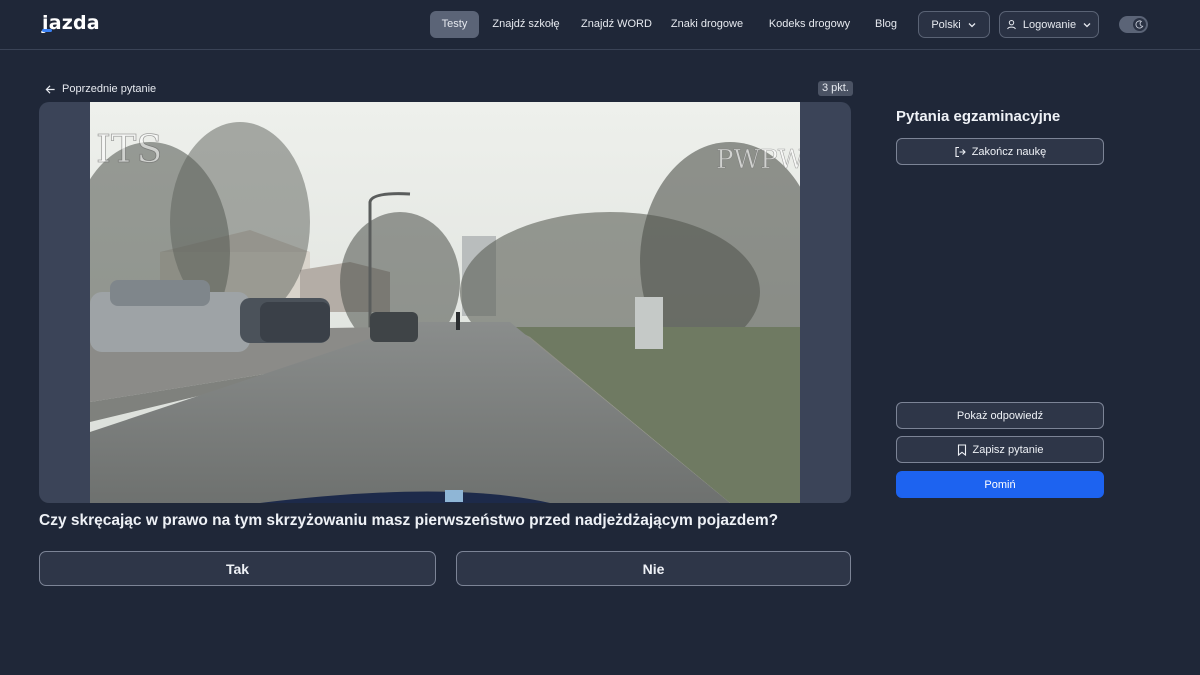 This screenshot has width=1200, height=675. I want to click on finish-learning-button: Zakończ naukę, so click(1000, 151).